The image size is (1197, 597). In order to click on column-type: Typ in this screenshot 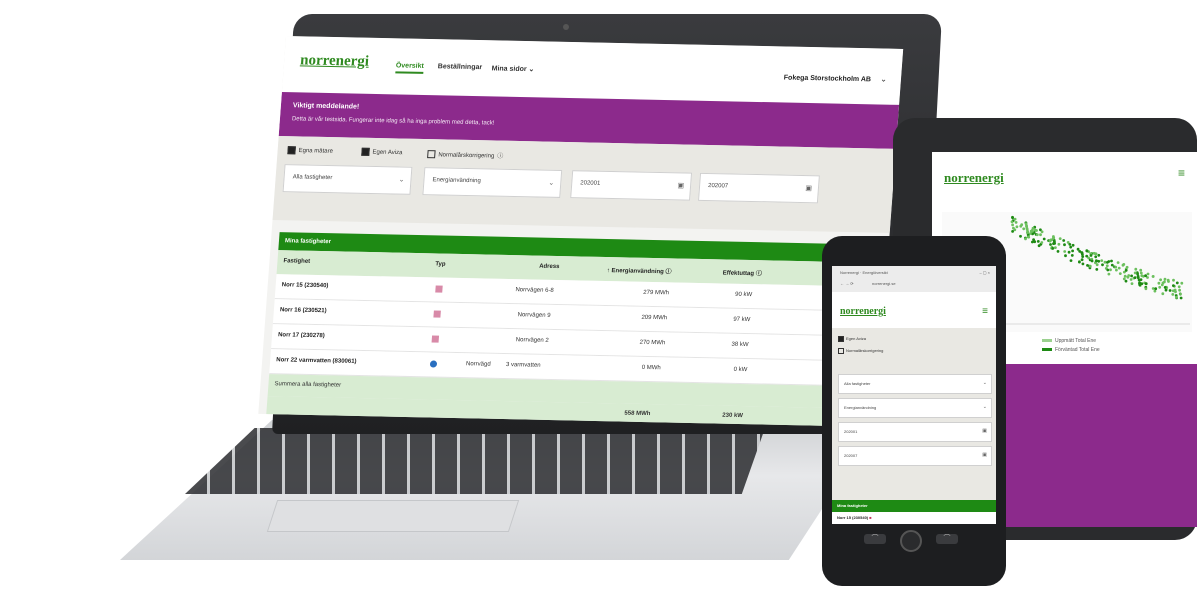, I will do `click(440, 264)`.